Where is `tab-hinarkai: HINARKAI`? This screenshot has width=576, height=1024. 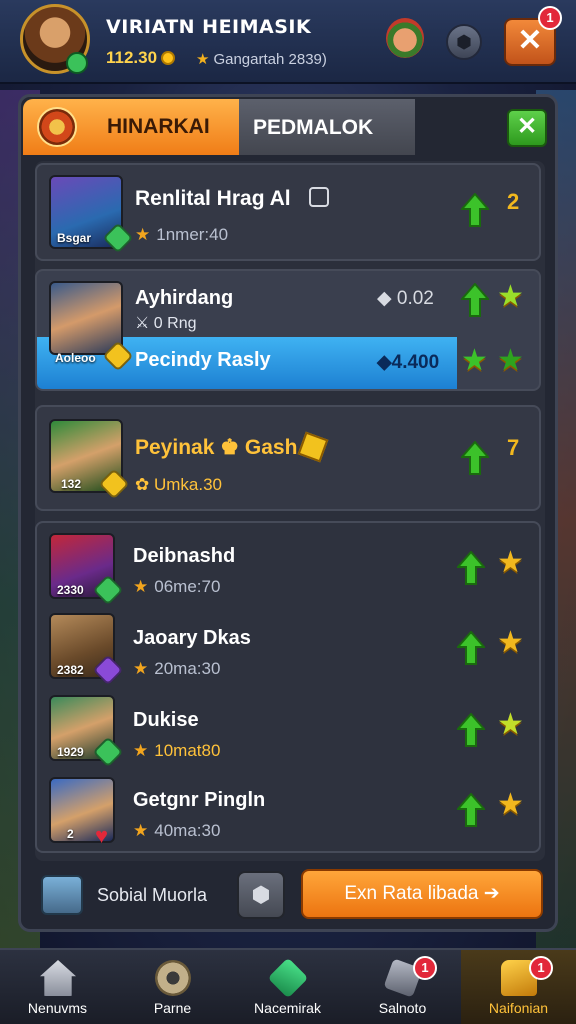 tab-hinarkai: HINARKAI is located at coordinates (131, 127).